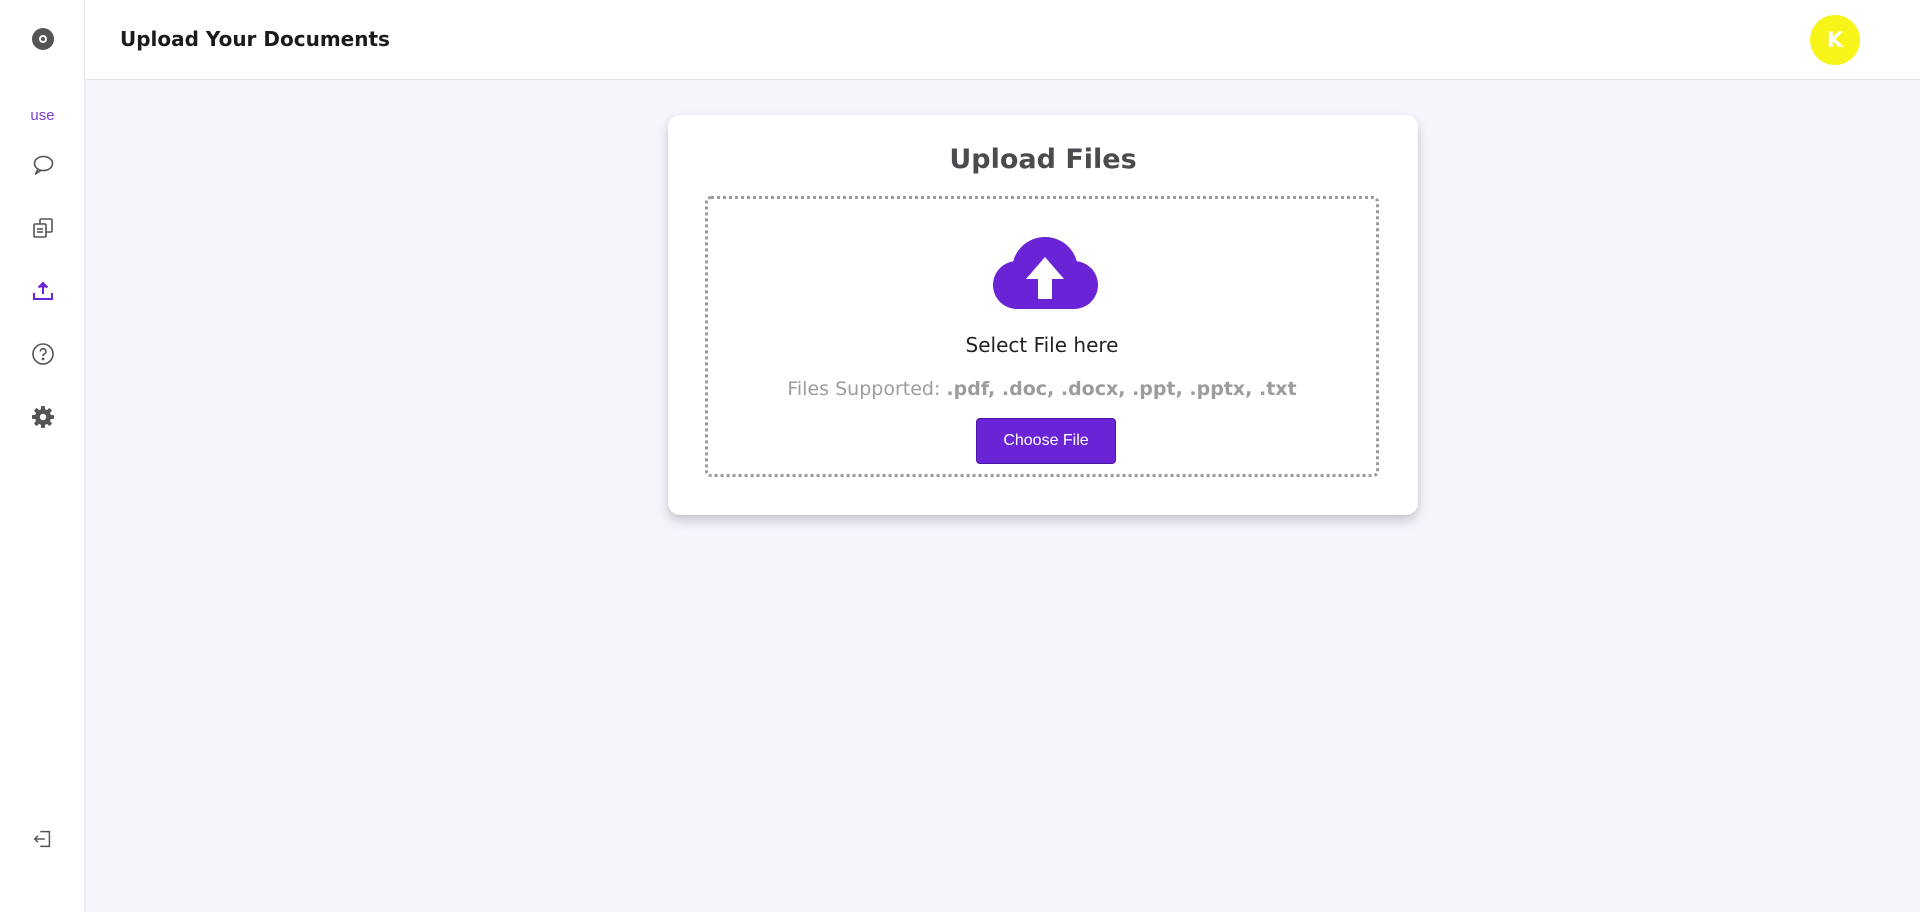  I want to click on upload-title: Upload Files, so click(1043, 159).